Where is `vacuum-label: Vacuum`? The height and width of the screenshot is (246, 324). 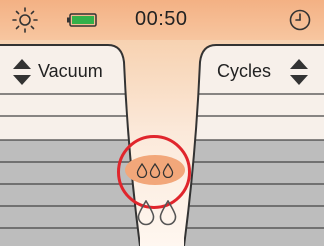 vacuum-label: Vacuum is located at coordinates (70, 71).